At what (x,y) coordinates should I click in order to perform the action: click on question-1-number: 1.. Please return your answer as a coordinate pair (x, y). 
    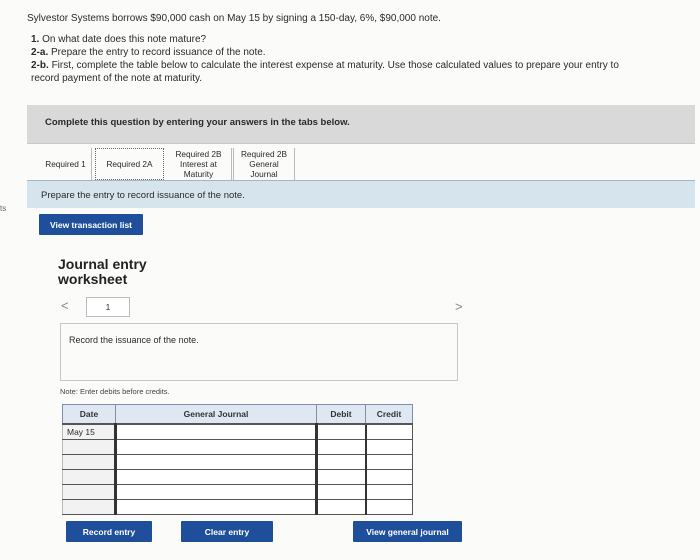
    Looking at the image, I should click on (35, 39).